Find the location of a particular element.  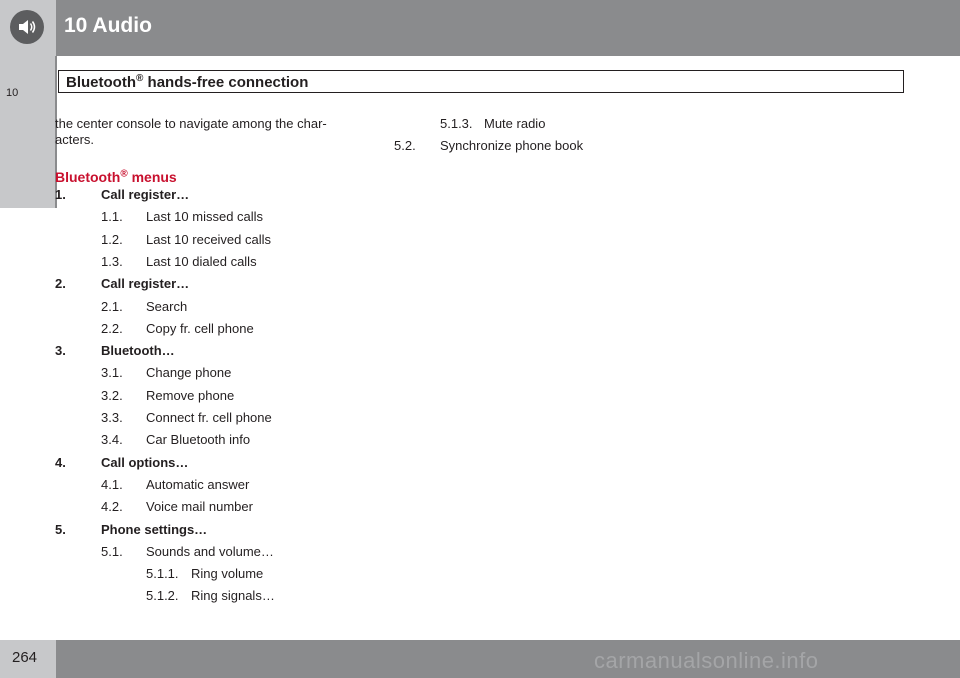

menu-item-label: Search is located at coordinates (167, 306).